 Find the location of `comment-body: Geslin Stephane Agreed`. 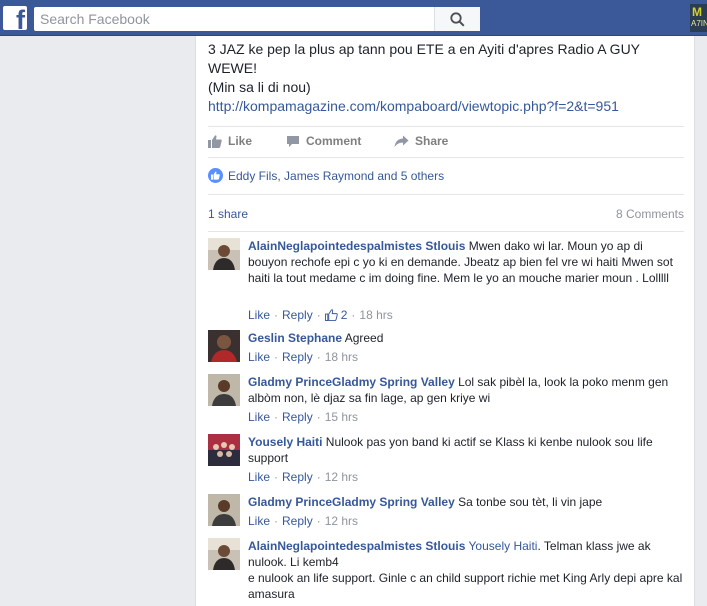

comment-body: Geslin Stephane Agreed is located at coordinates (466, 338).